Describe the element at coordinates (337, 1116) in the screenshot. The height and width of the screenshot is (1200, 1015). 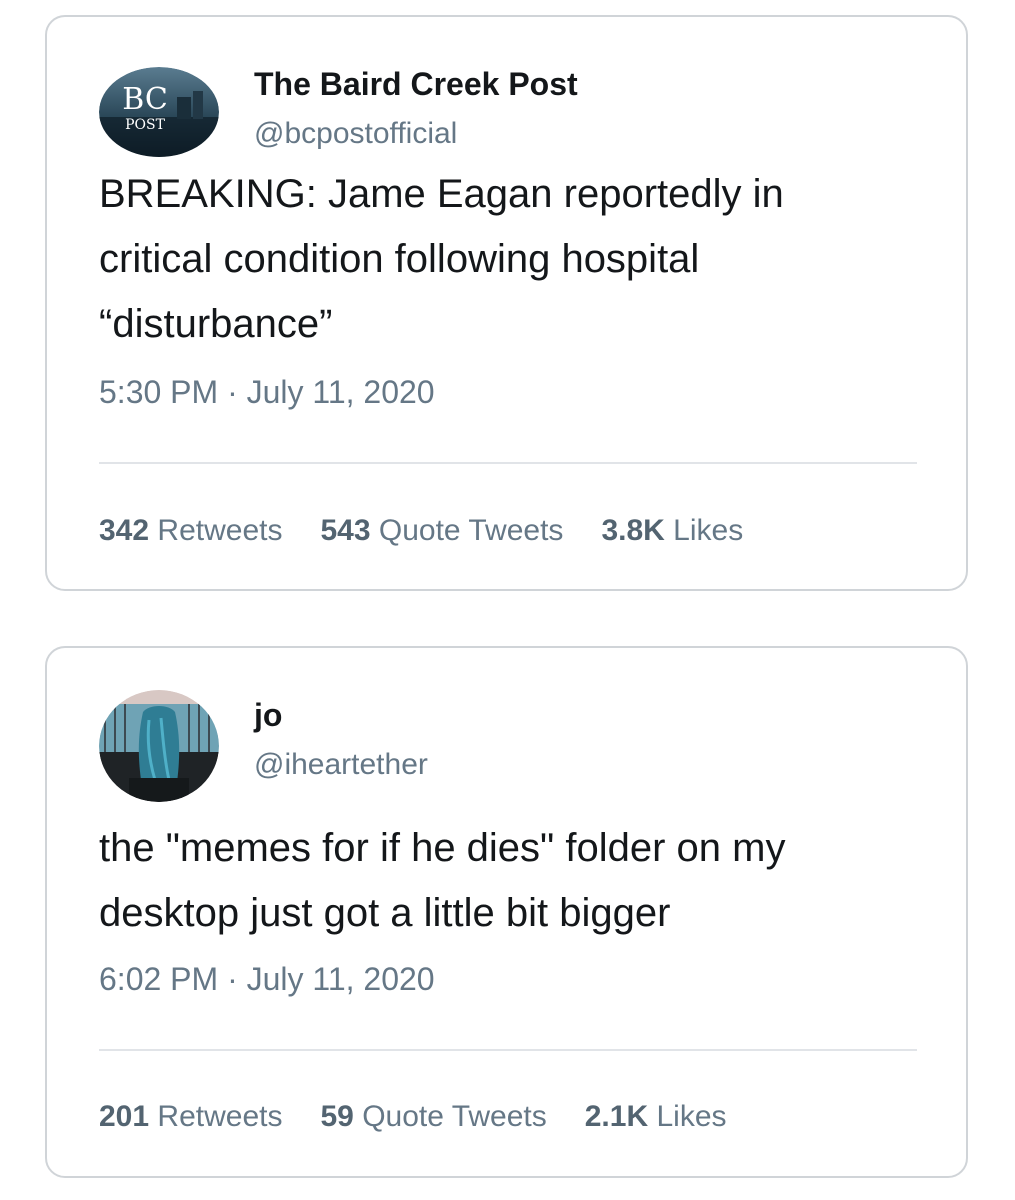
I see `quote-tweets-count: 59` at that location.